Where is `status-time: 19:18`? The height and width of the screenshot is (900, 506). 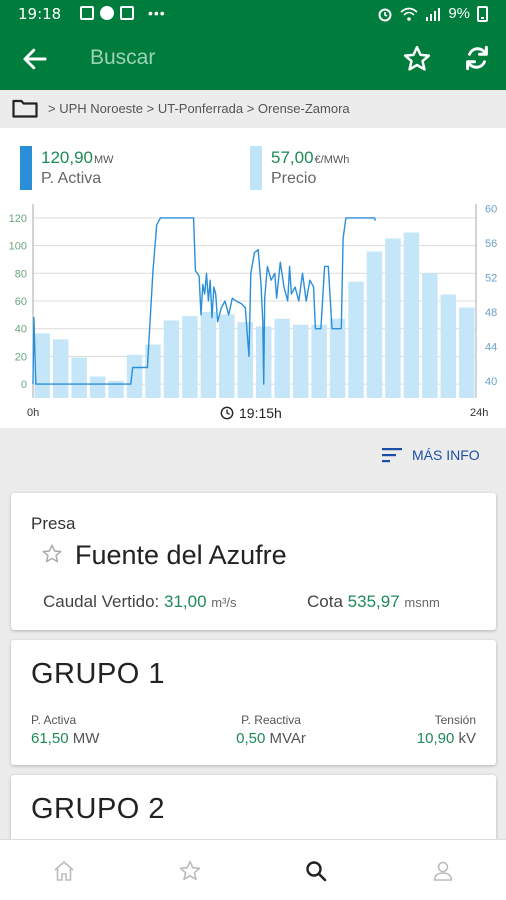 status-time: 19:18 is located at coordinates (40, 14).